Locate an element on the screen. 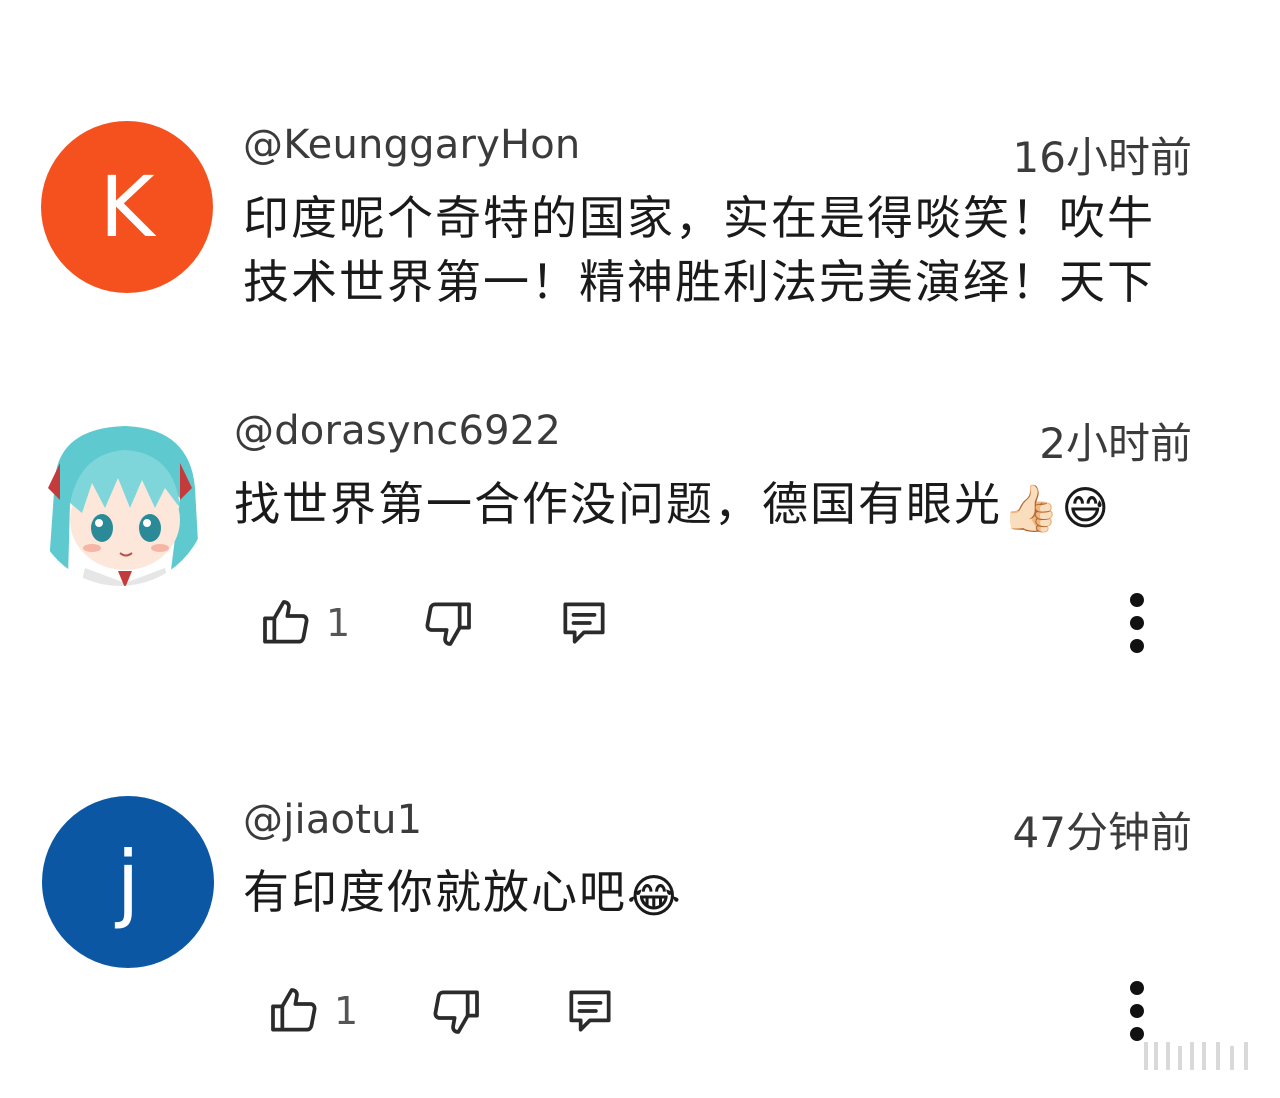  comment-text-line: 技术世界第一！精神胜利法完美演绎！天下 is located at coordinates (699, 282).